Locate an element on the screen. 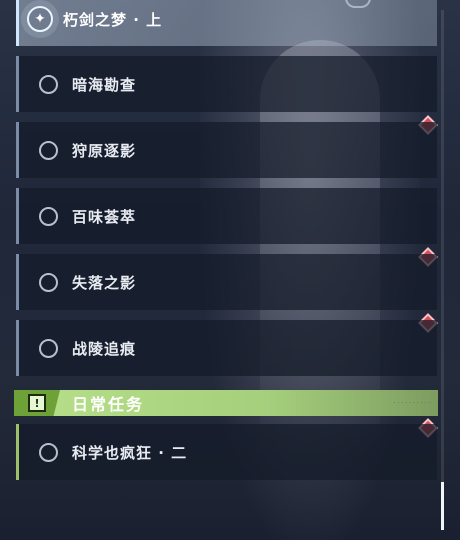  quest-label: 战陵追痕 is located at coordinates (104, 348).